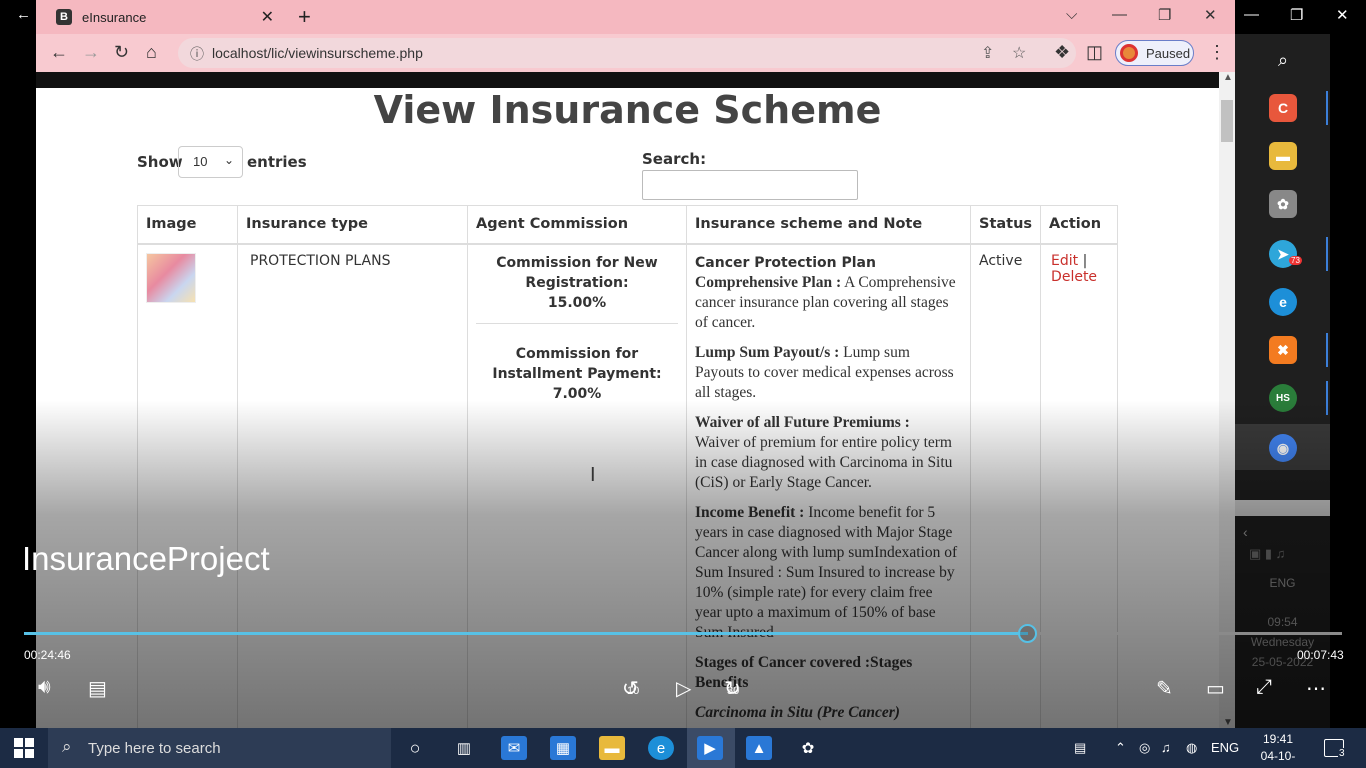 The width and height of the screenshot is (1366, 768). Describe the element at coordinates (1164, 15) in the screenshot. I see `restore-icon: ❐` at that location.